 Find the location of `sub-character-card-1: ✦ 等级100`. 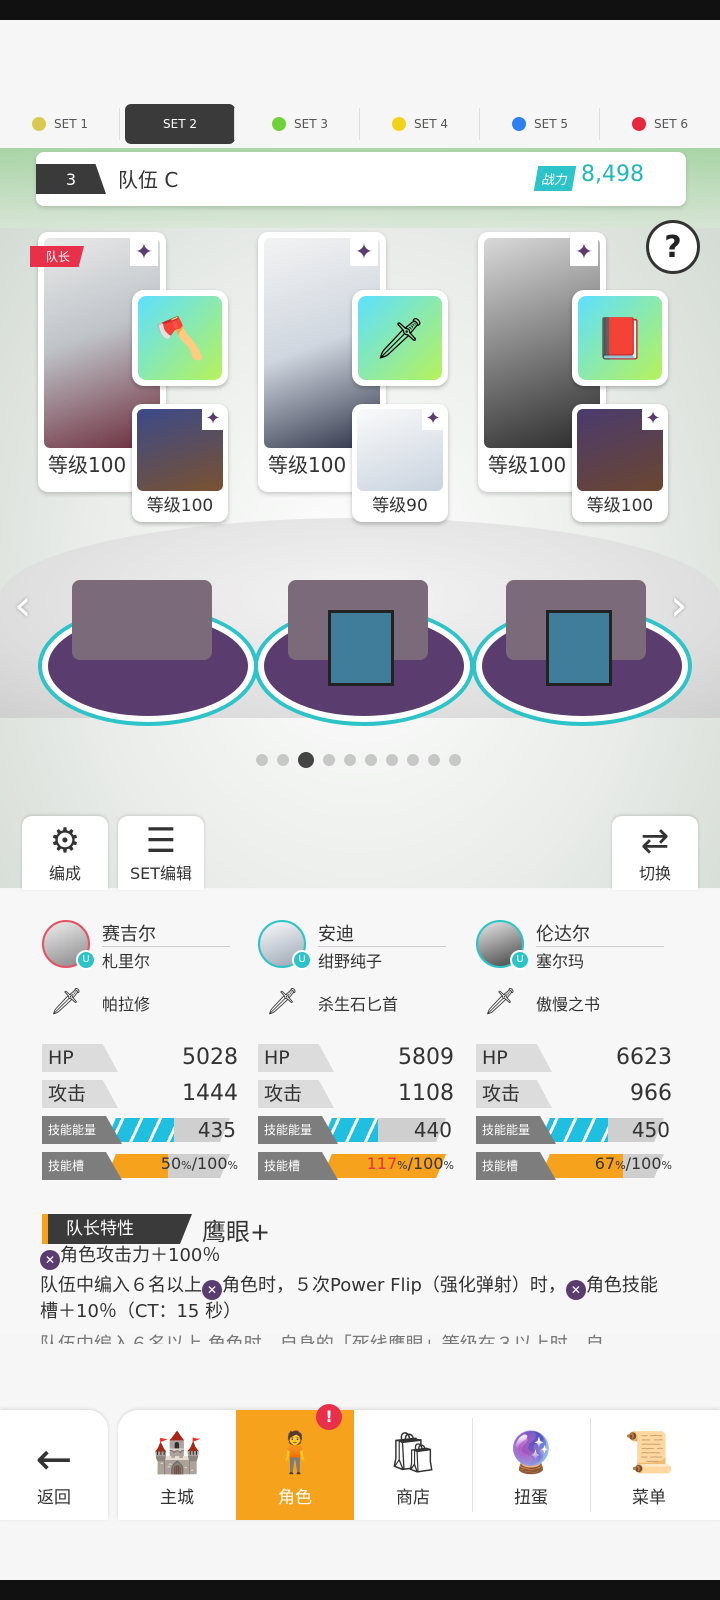

sub-character-card-1: ✦ 等级100 is located at coordinates (180, 463).